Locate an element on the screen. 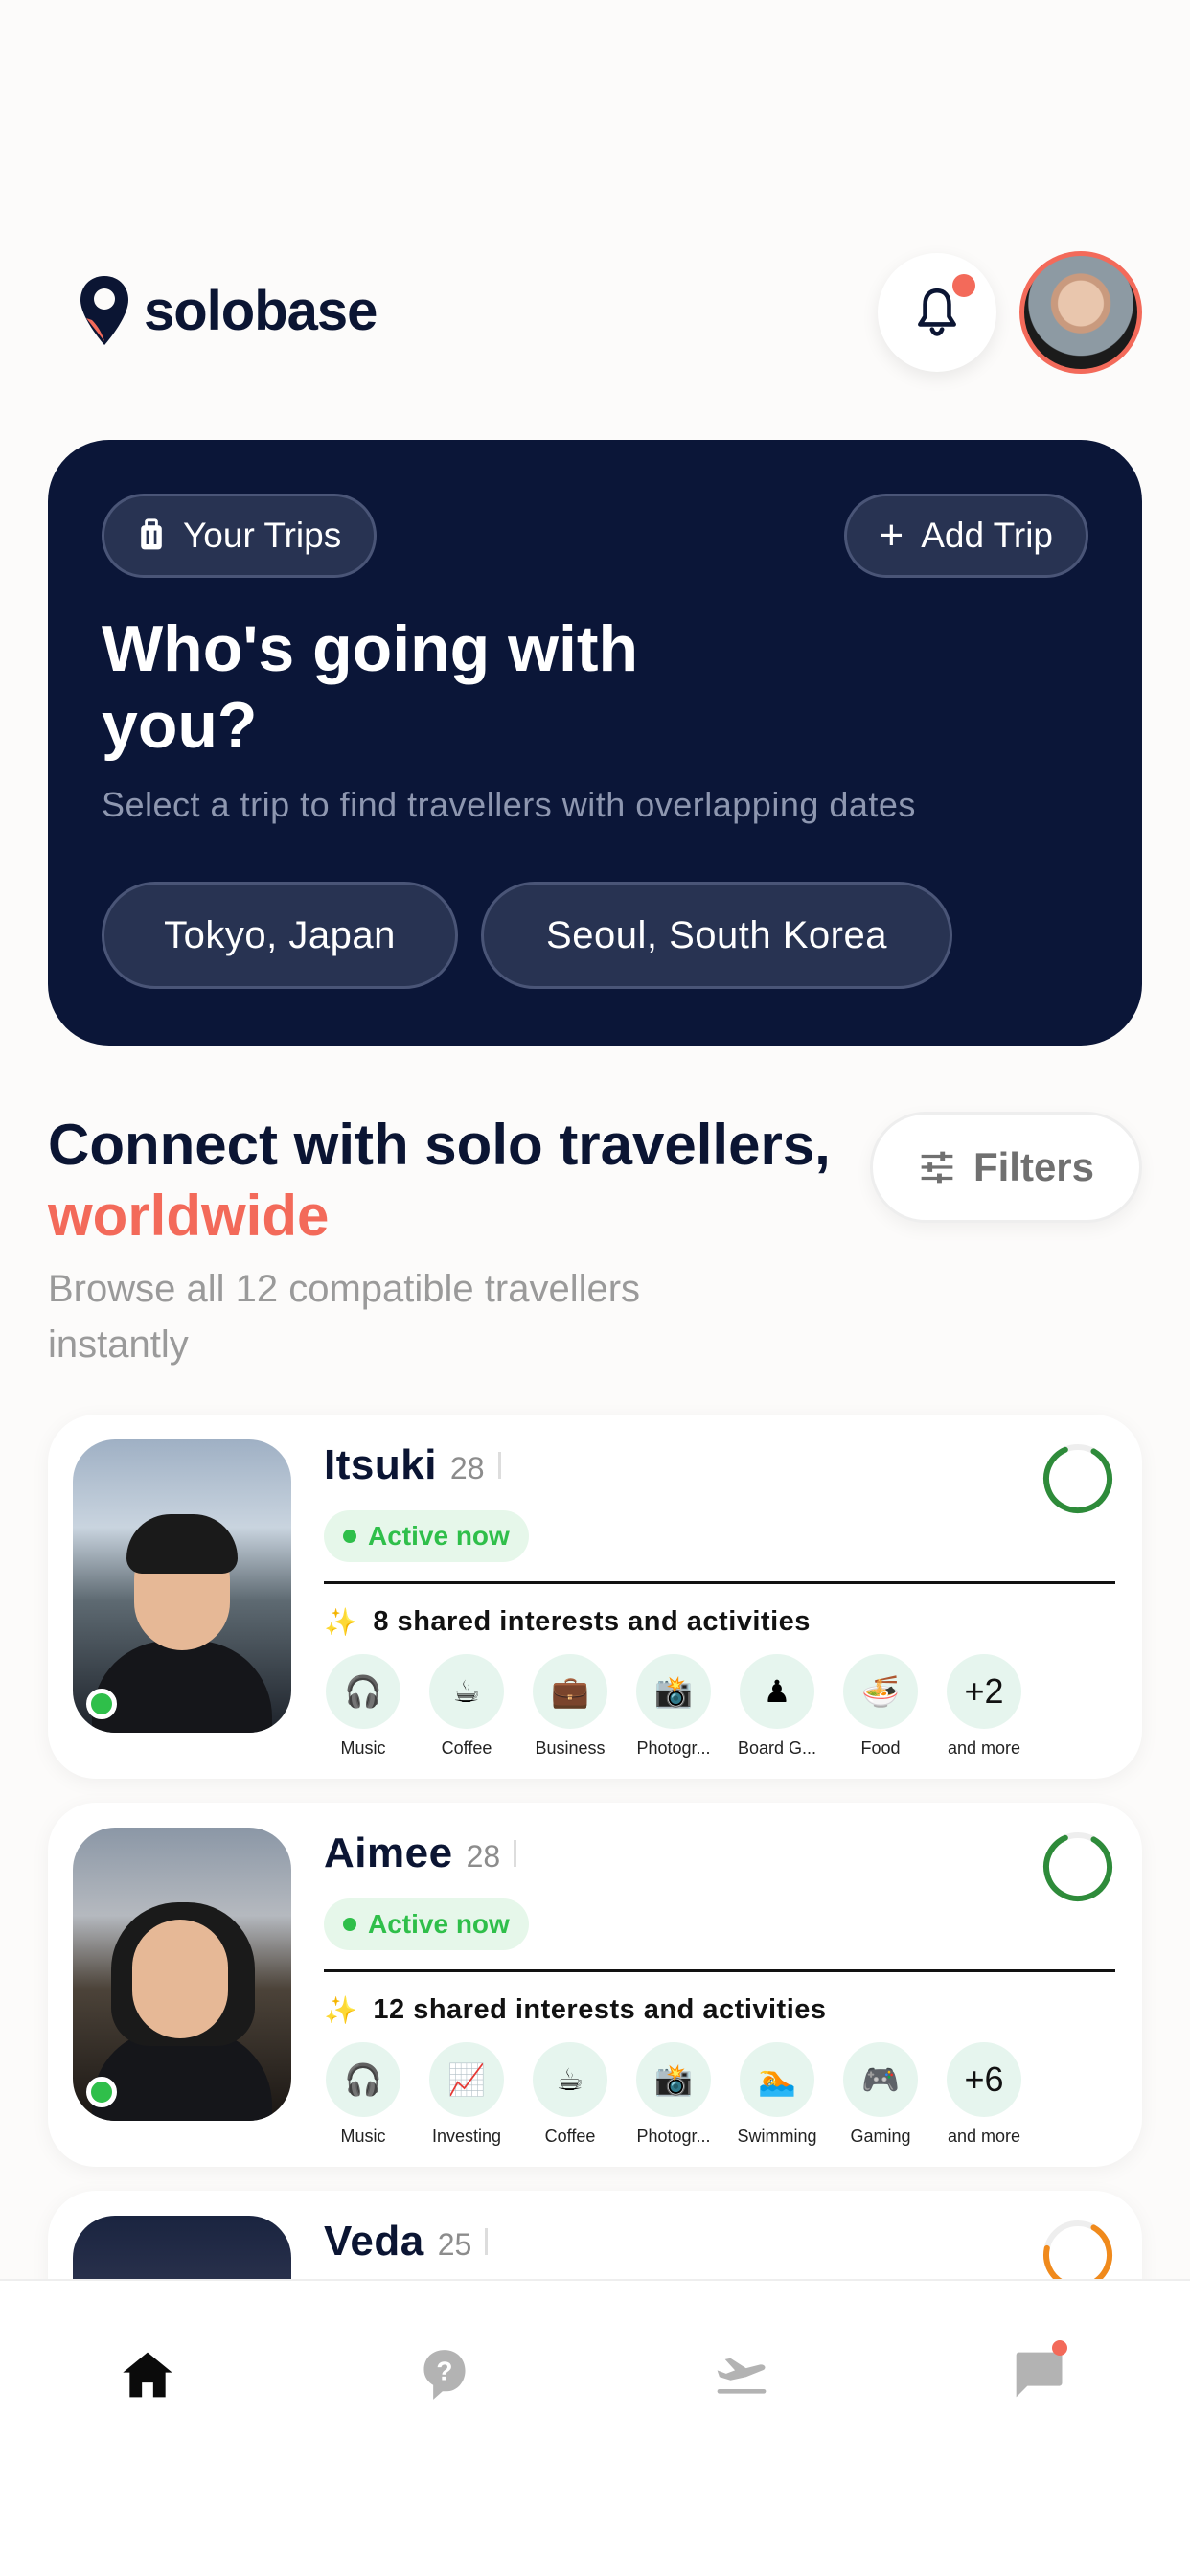 The width and height of the screenshot is (1190, 2576). interest-icon-glyph: ♟ is located at coordinates (777, 1691).